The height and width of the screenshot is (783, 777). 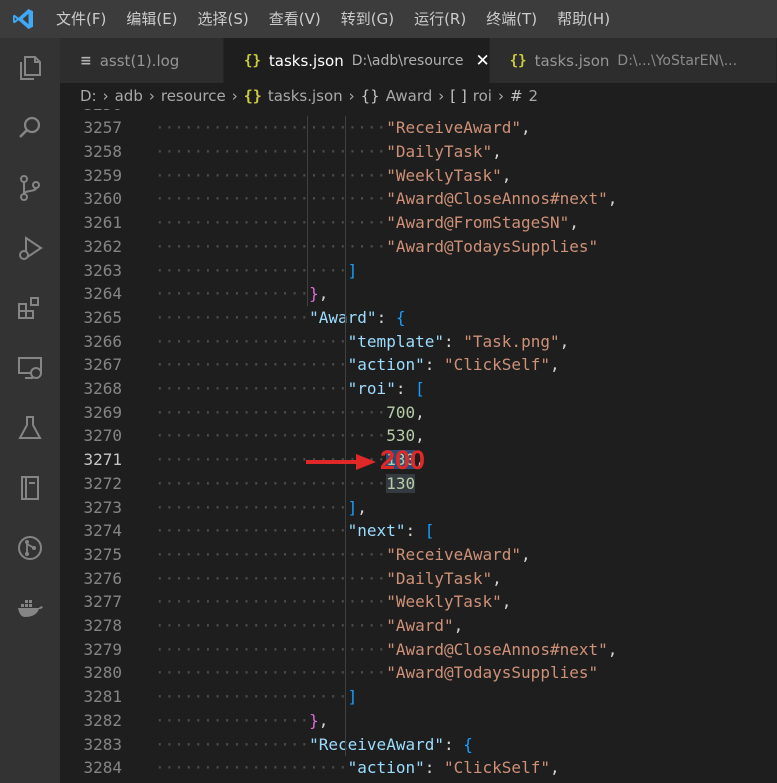 What do you see at coordinates (102, 626) in the screenshot?
I see `line-number: 3278` at bounding box center [102, 626].